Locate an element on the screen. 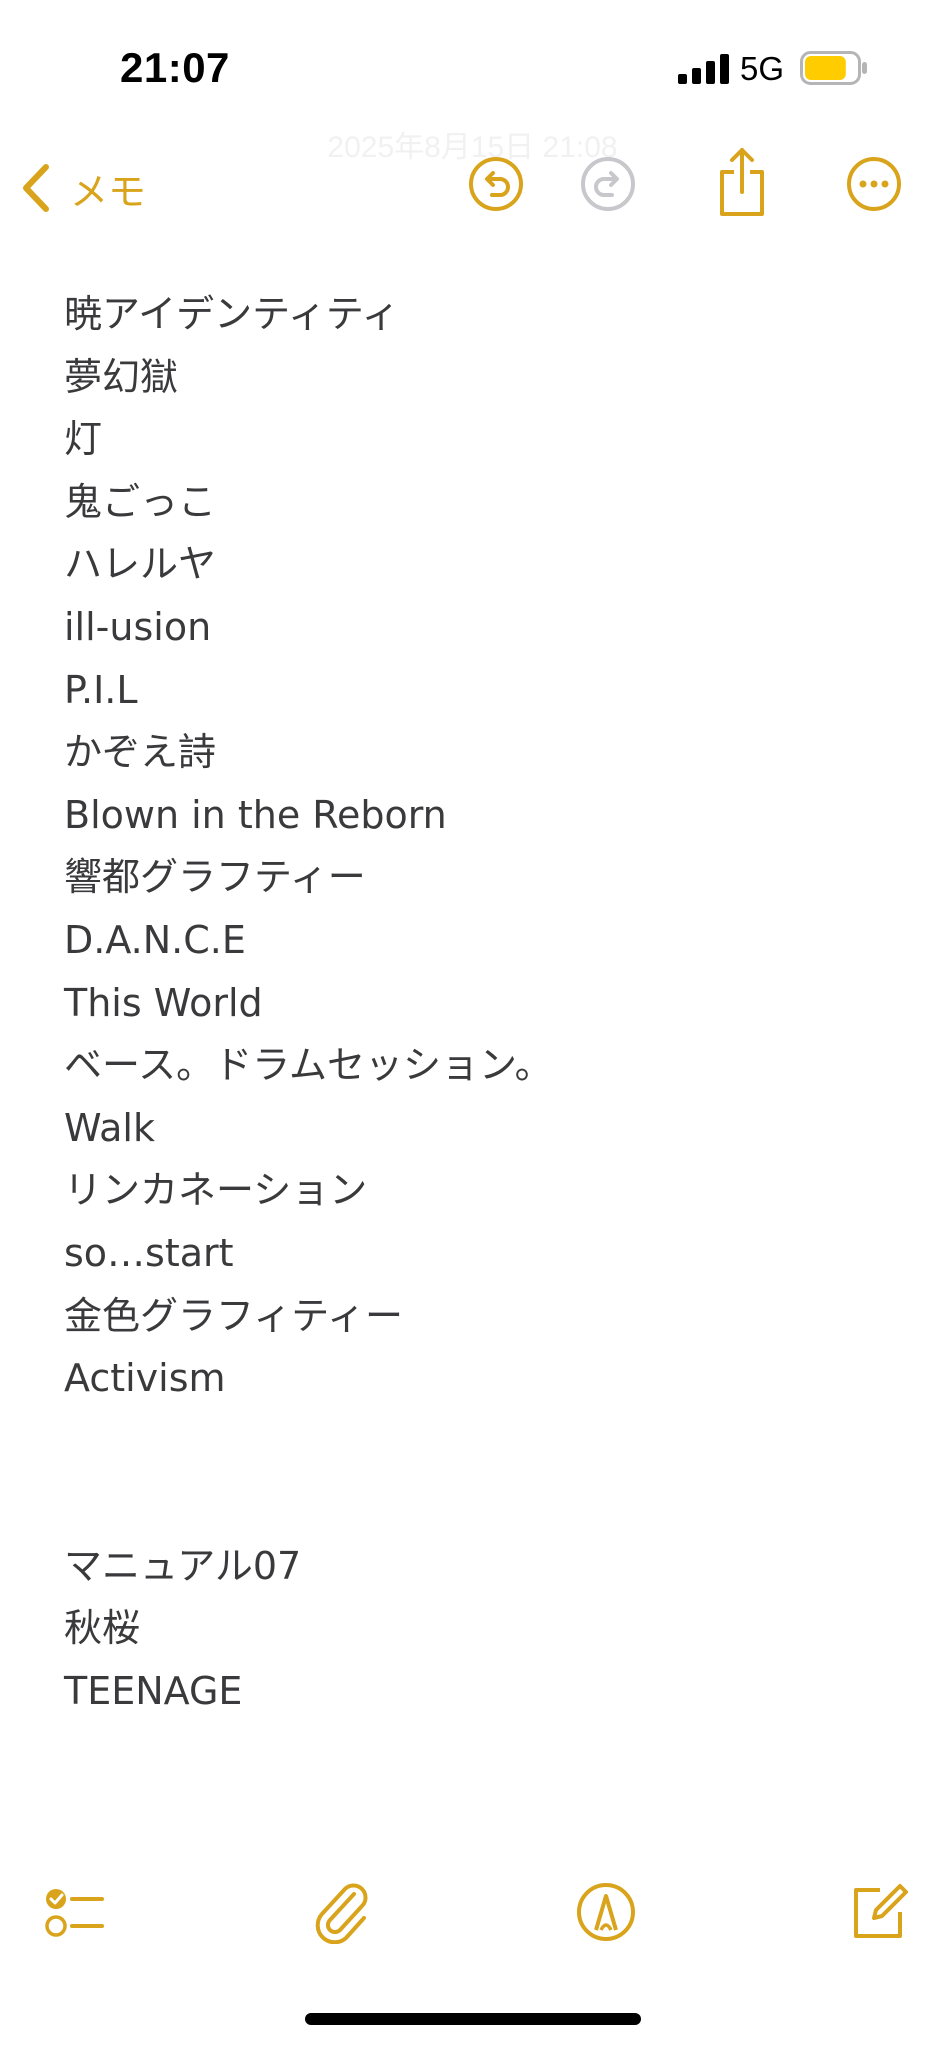 The height and width of the screenshot is (2048, 945). note-line: 灯 is located at coordinates (83, 439).